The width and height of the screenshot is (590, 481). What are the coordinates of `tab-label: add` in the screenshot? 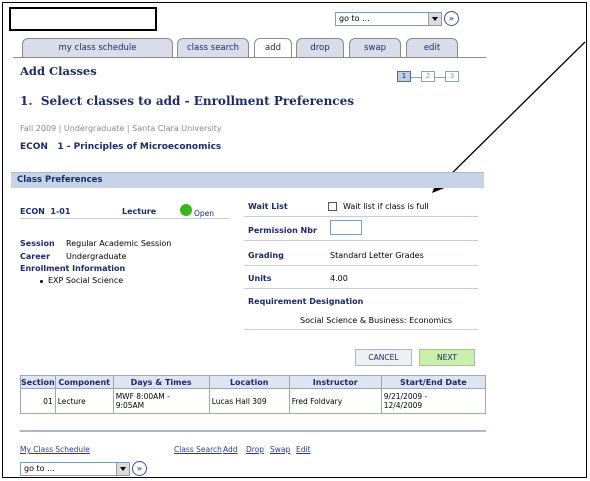 It's located at (273, 48).